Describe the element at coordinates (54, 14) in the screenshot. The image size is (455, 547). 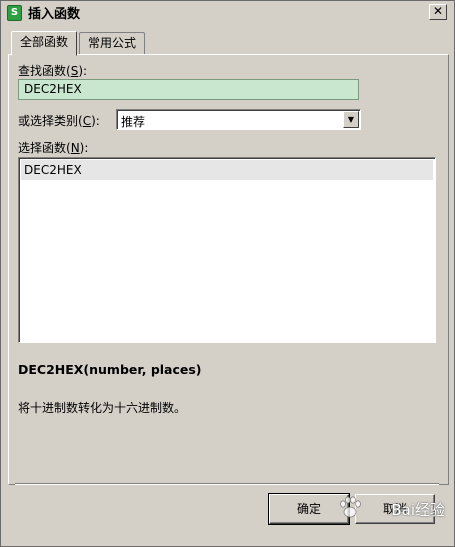
I see `dialog-title: 插入函数` at that location.